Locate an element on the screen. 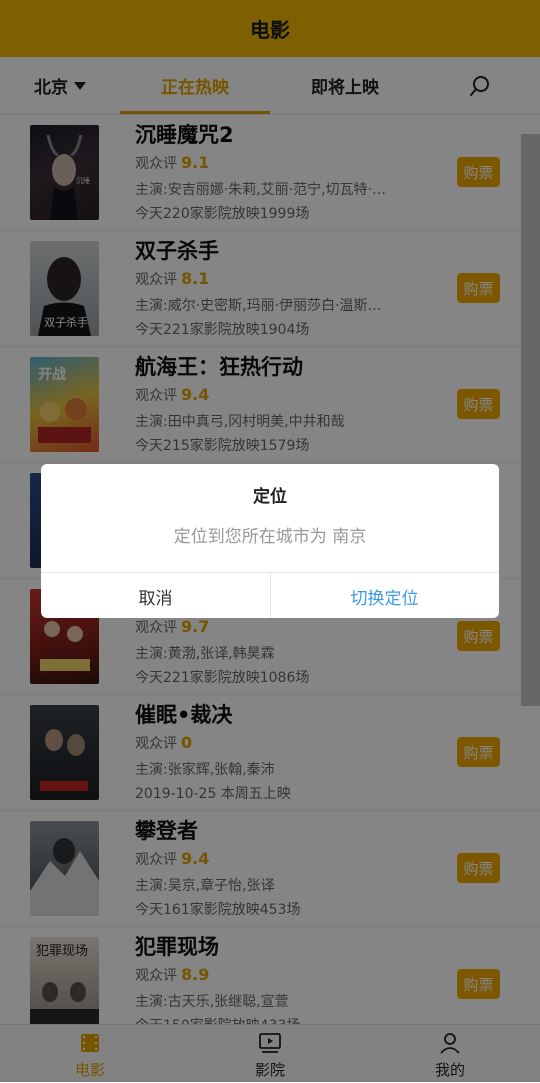 Image resolution: width=540 pixels, height=1083 pixels. location-dialog: 定位 定位到您所在城市为 南京 取消 切换定位 is located at coordinates (270, 541).